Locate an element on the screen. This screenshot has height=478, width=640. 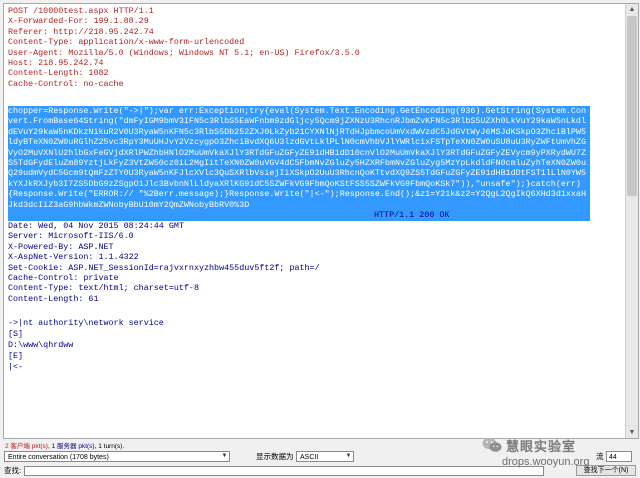
request-header-line: Cache-Control: no-cache is located at coordinates (66, 83).